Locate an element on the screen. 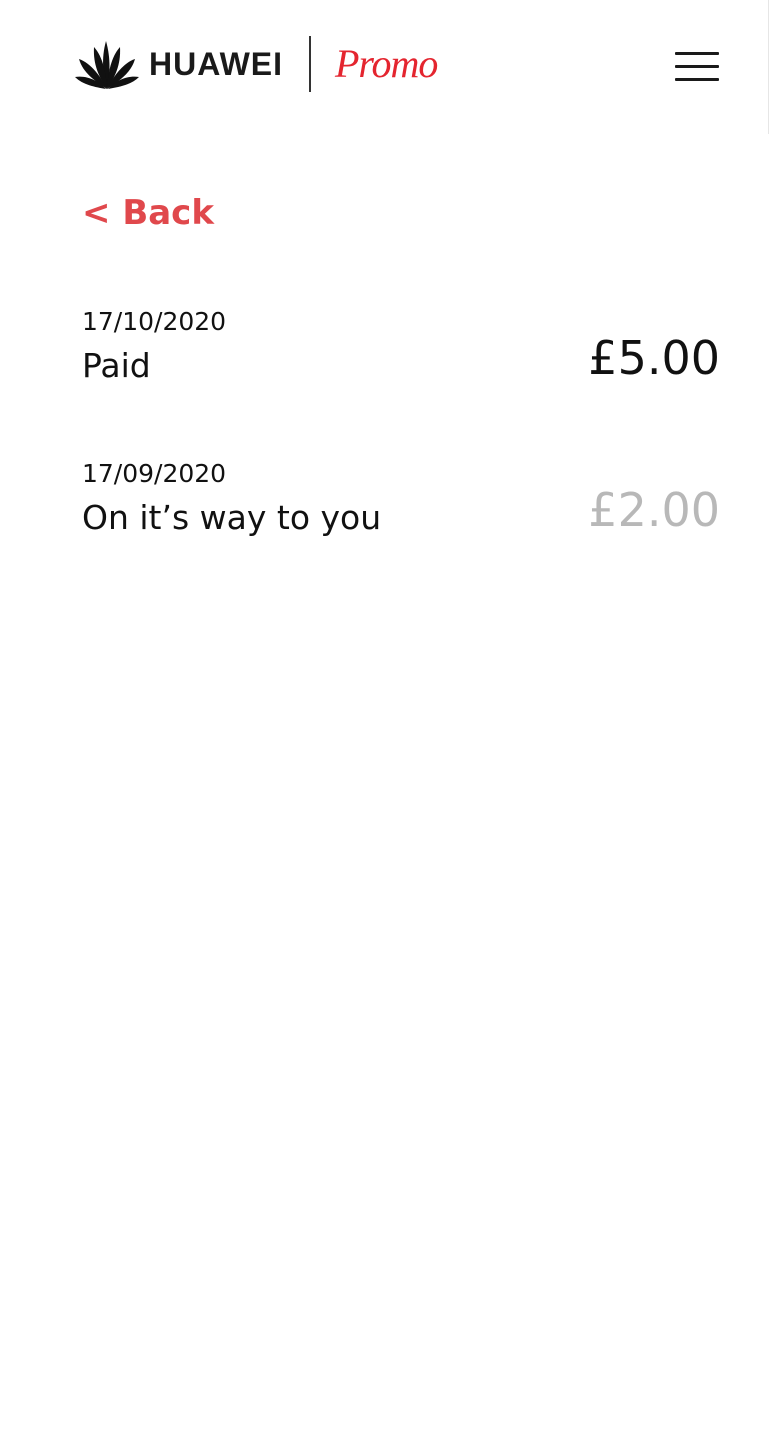 Image resolution: width=770 pixels, height=1438 pixels. site-header: HUAWEI Promo is located at coordinates (385, 67).